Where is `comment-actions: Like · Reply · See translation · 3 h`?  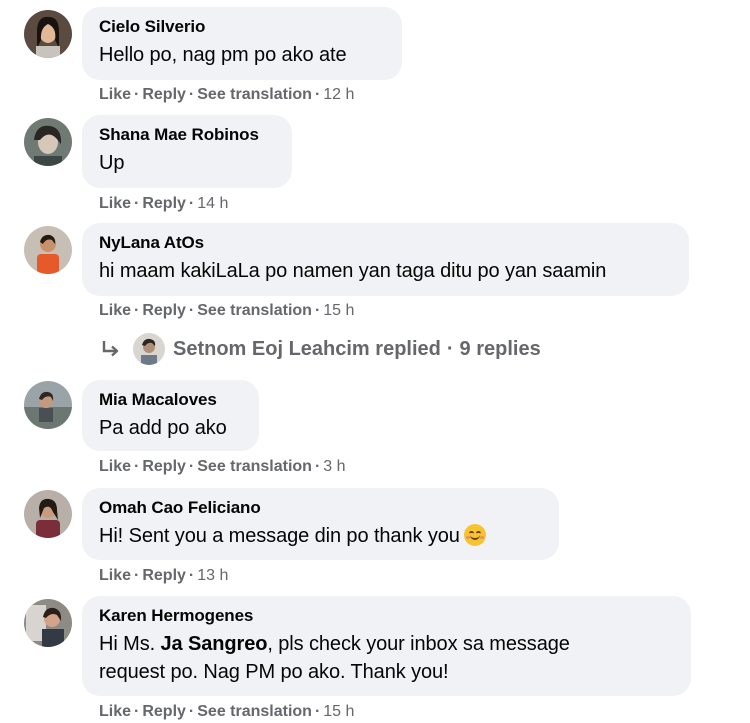
comment-actions: Like · Reply · See translation · 3 h is located at coordinates (222, 466).